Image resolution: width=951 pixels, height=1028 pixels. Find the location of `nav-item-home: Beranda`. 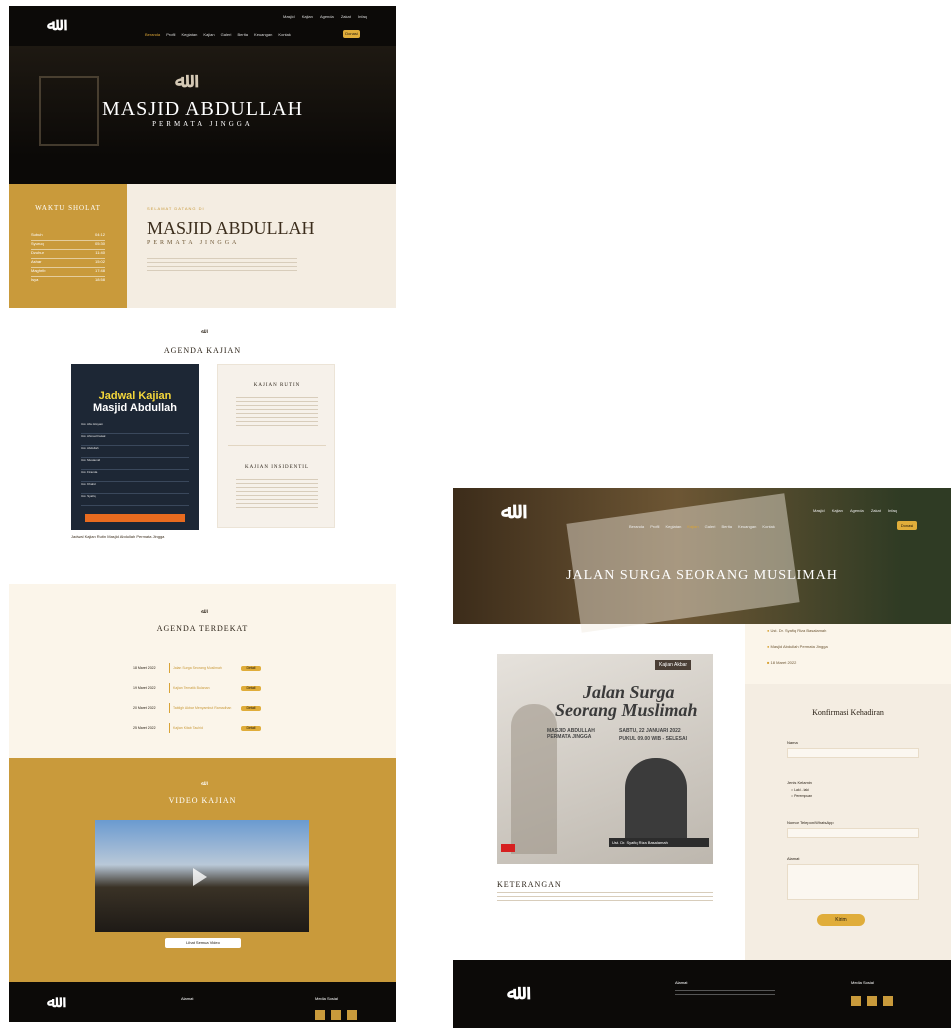

nav-item-home: Beranda is located at coordinates (152, 34).